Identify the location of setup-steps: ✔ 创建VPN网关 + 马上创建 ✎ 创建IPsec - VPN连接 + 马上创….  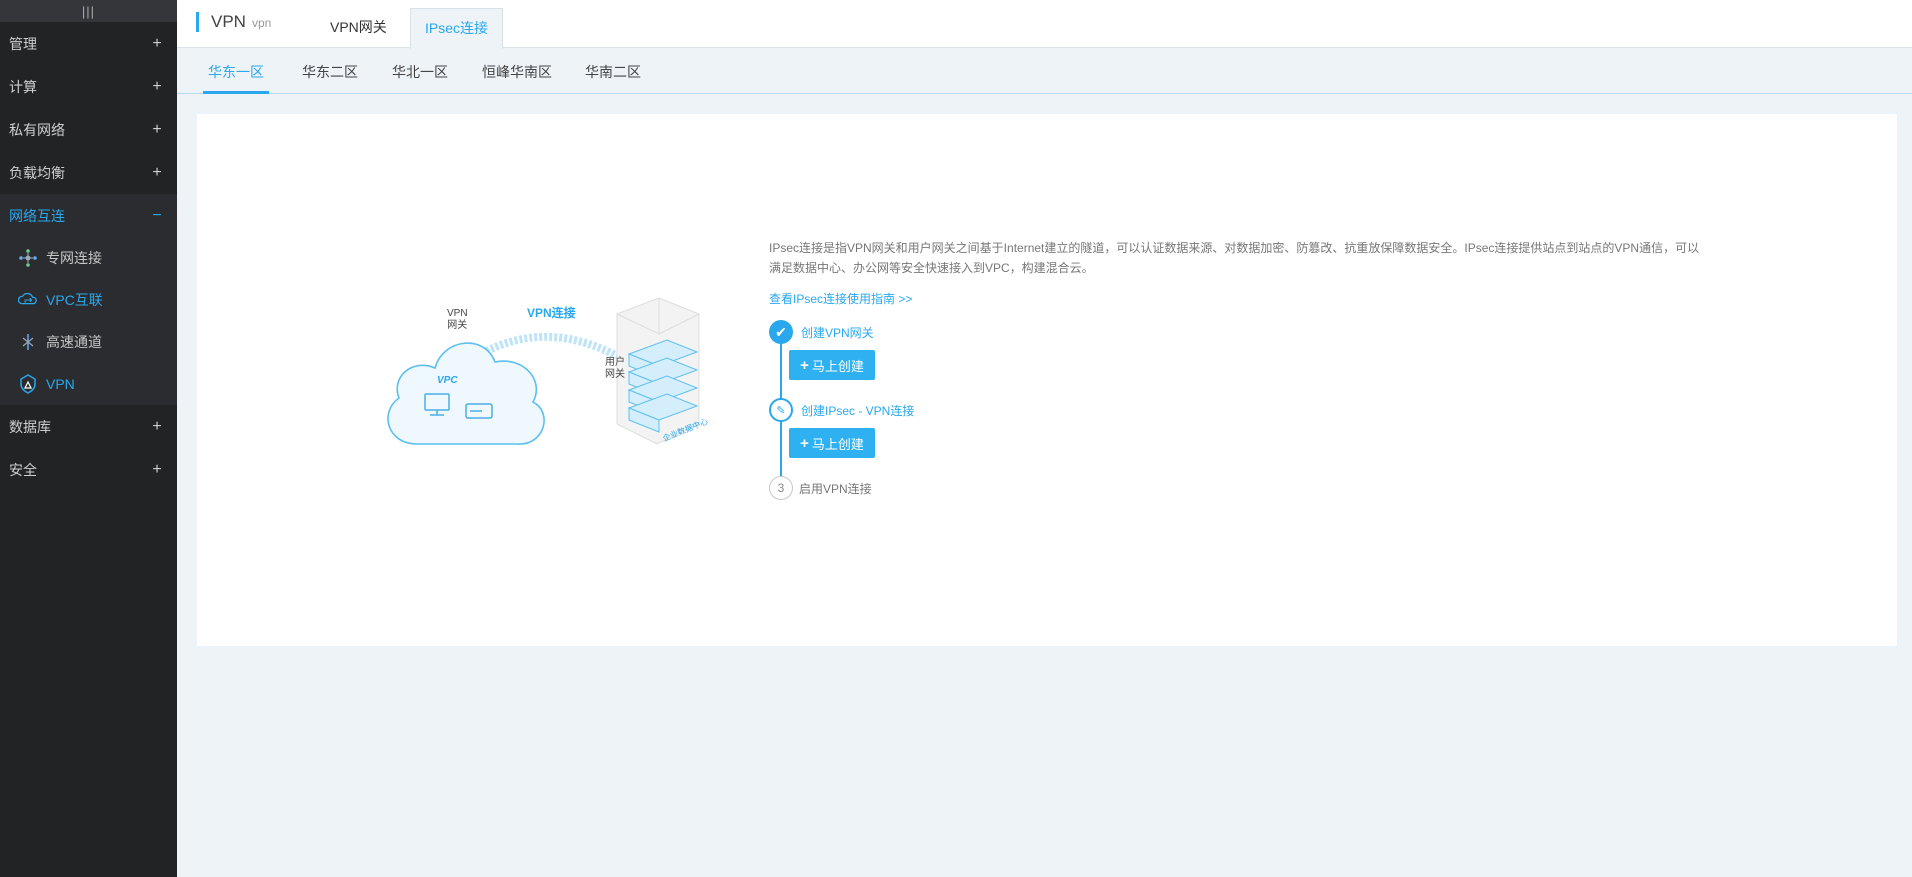
(1239, 410).